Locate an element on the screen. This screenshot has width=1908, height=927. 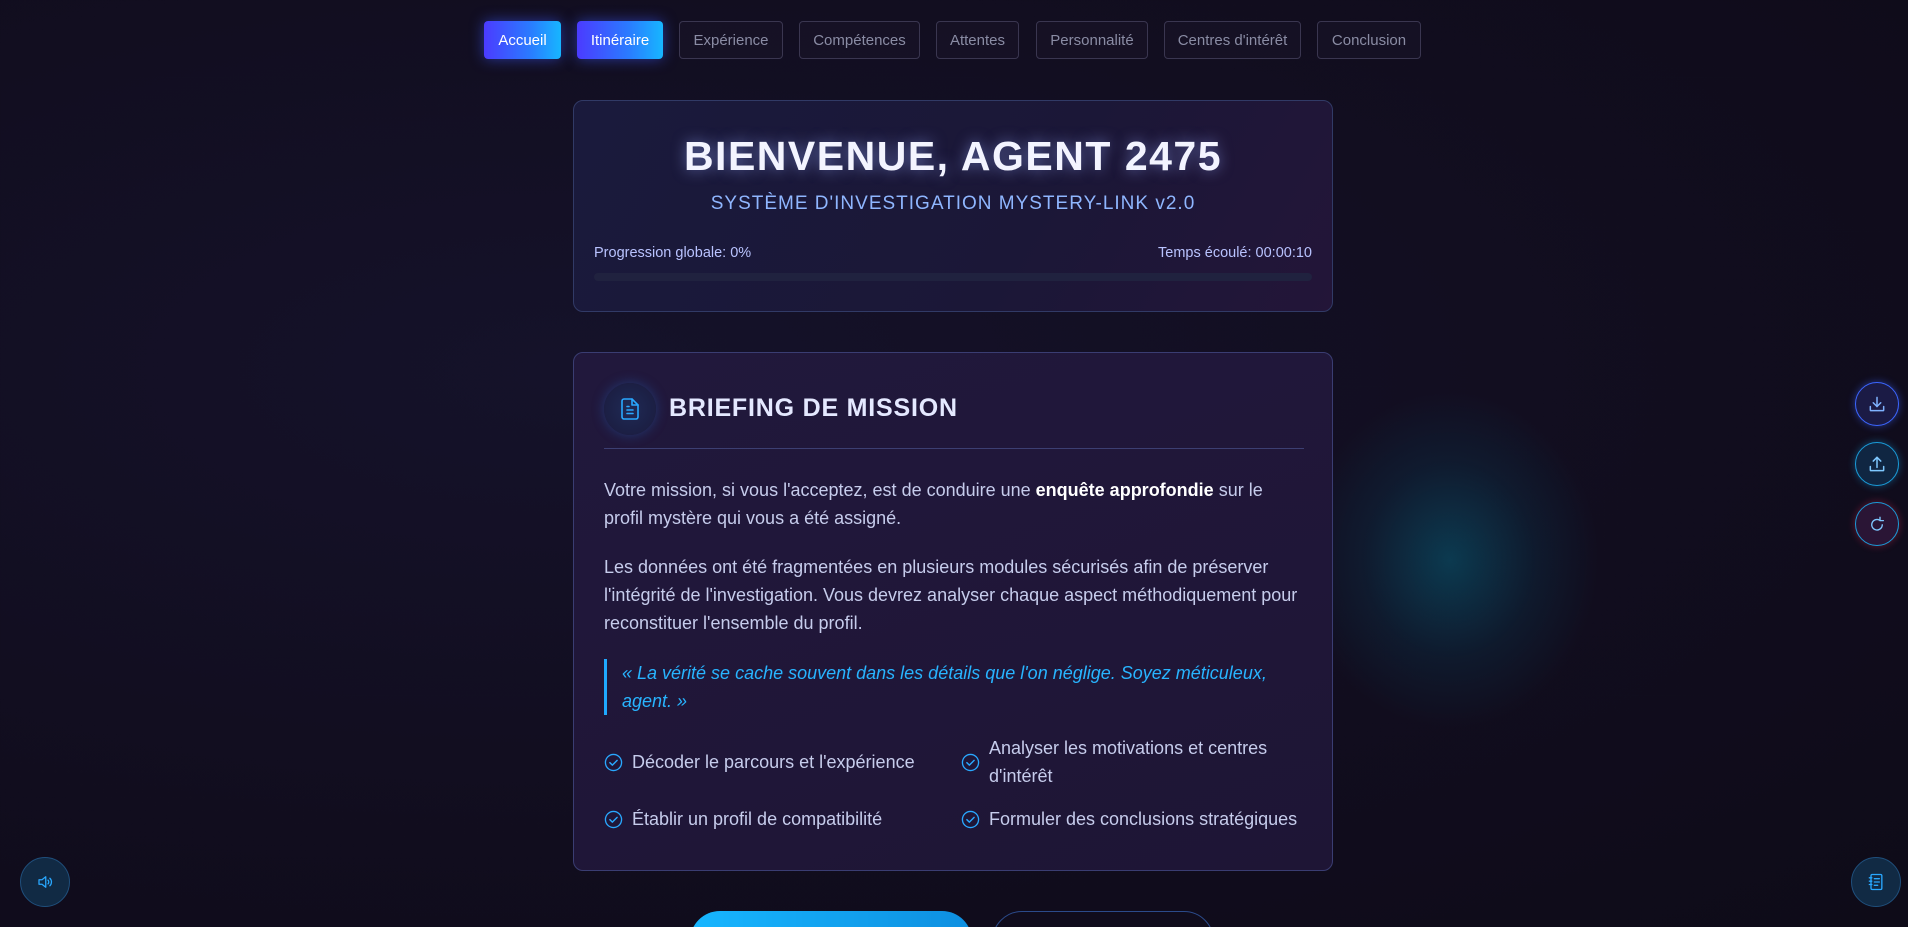
reset-icon is located at coordinates (1878, 523).